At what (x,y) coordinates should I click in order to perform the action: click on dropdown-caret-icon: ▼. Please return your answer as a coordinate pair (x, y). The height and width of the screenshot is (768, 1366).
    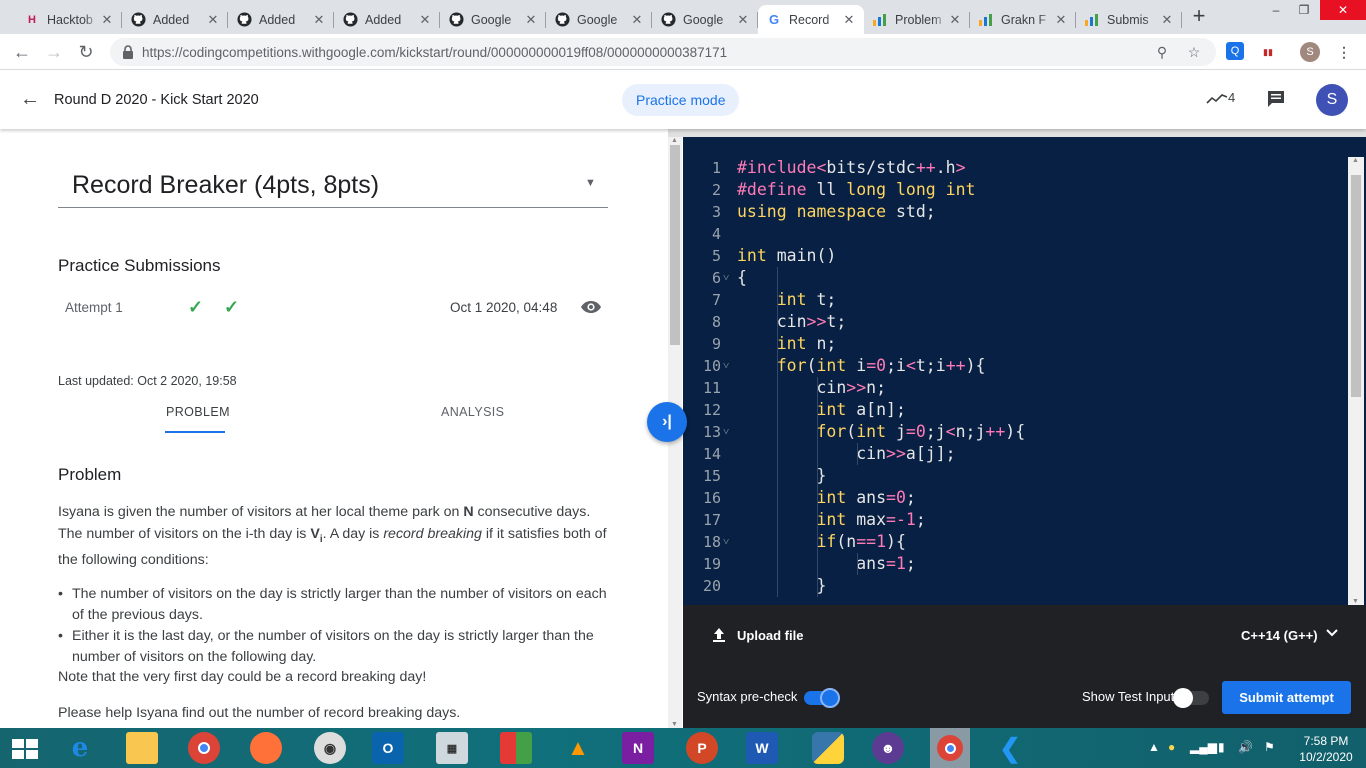
    Looking at the image, I should click on (590, 183).